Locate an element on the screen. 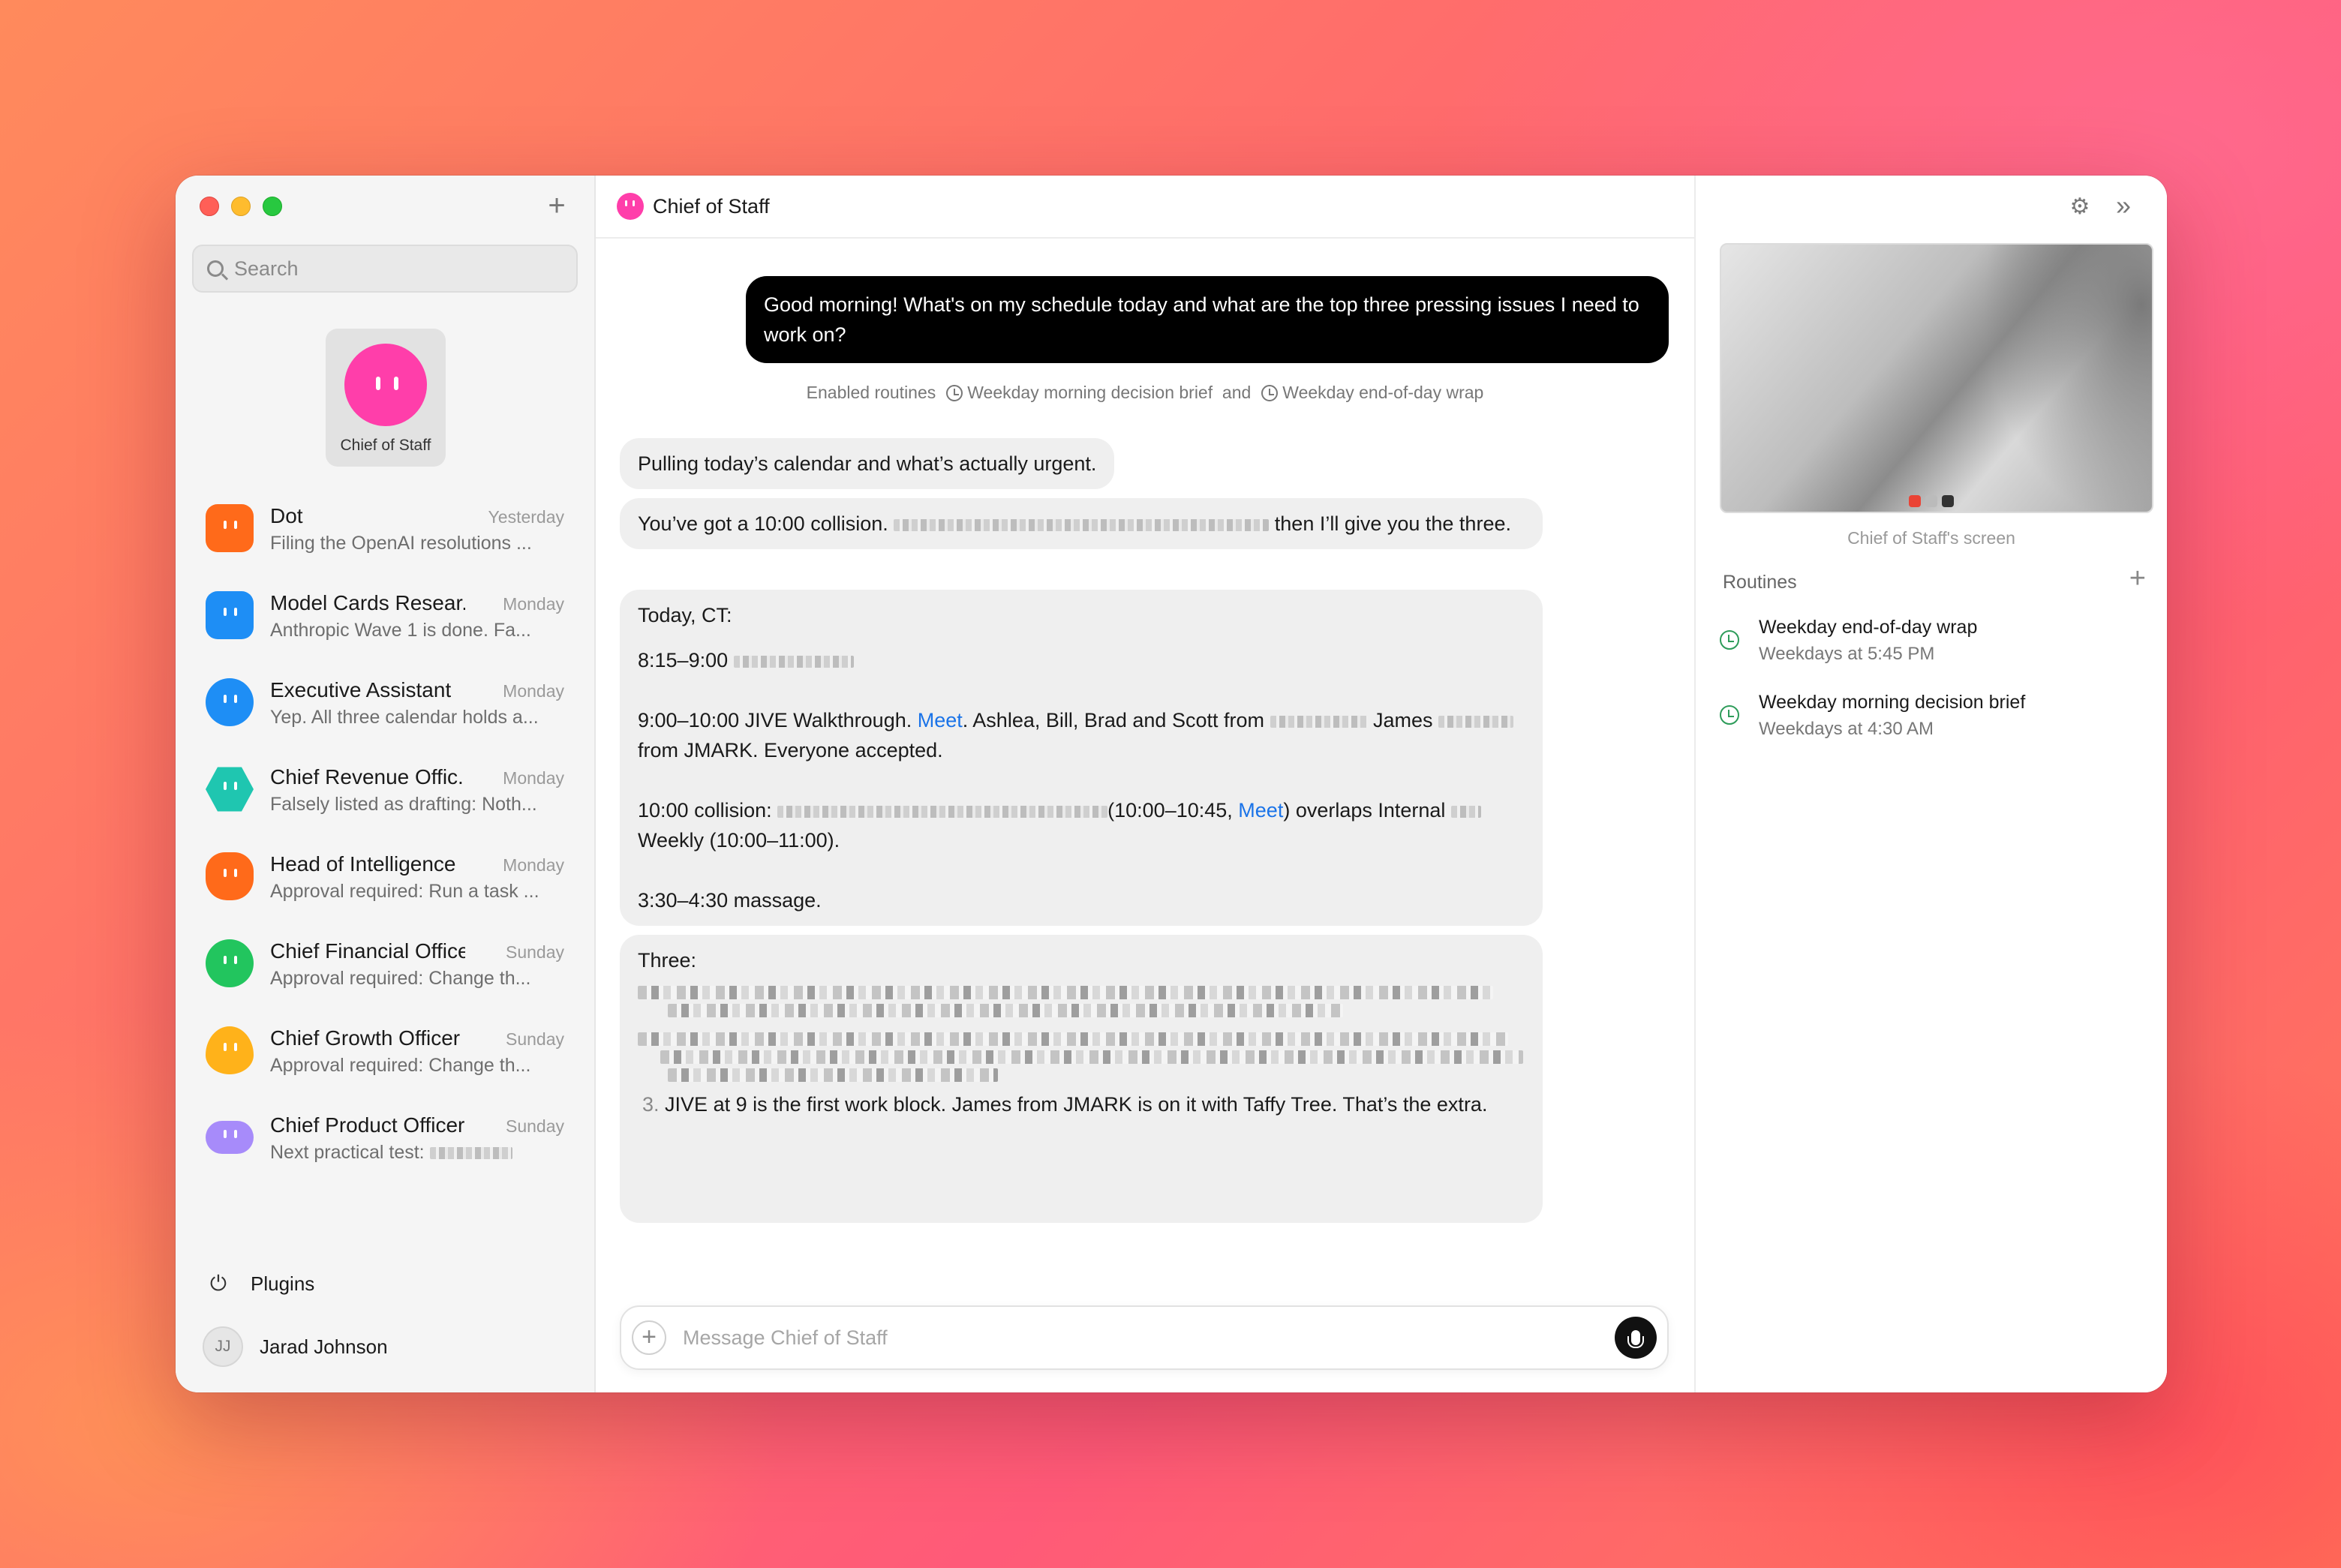  agent-label: Chief of Staff is located at coordinates (385, 445).